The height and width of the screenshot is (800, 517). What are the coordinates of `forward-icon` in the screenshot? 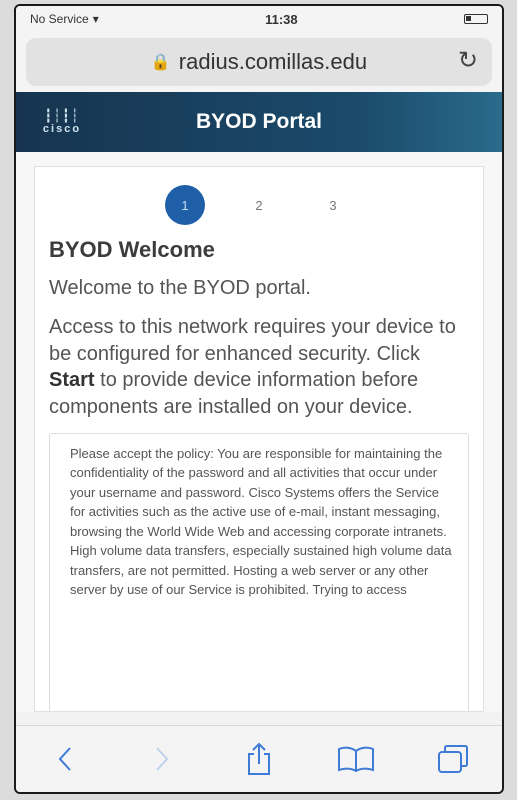 It's located at (162, 759).